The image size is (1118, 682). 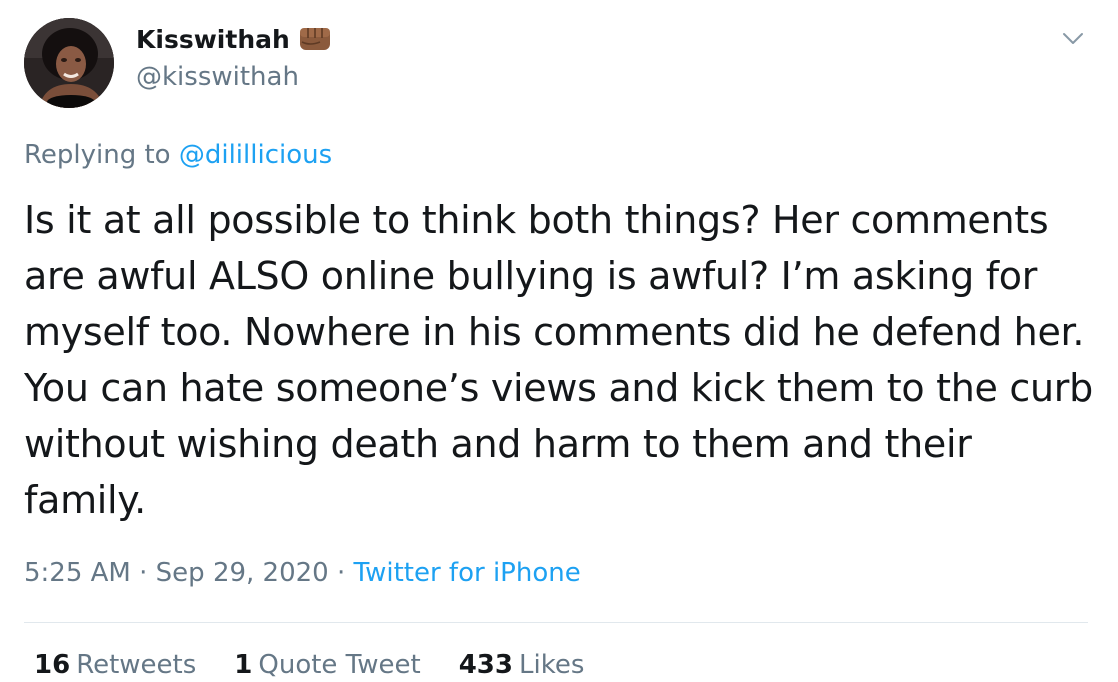 What do you see at coordinates (178, 155) in the screenshot?
I see `replying-to: Replying to @dilillicious` at bounding box center [178, 155].